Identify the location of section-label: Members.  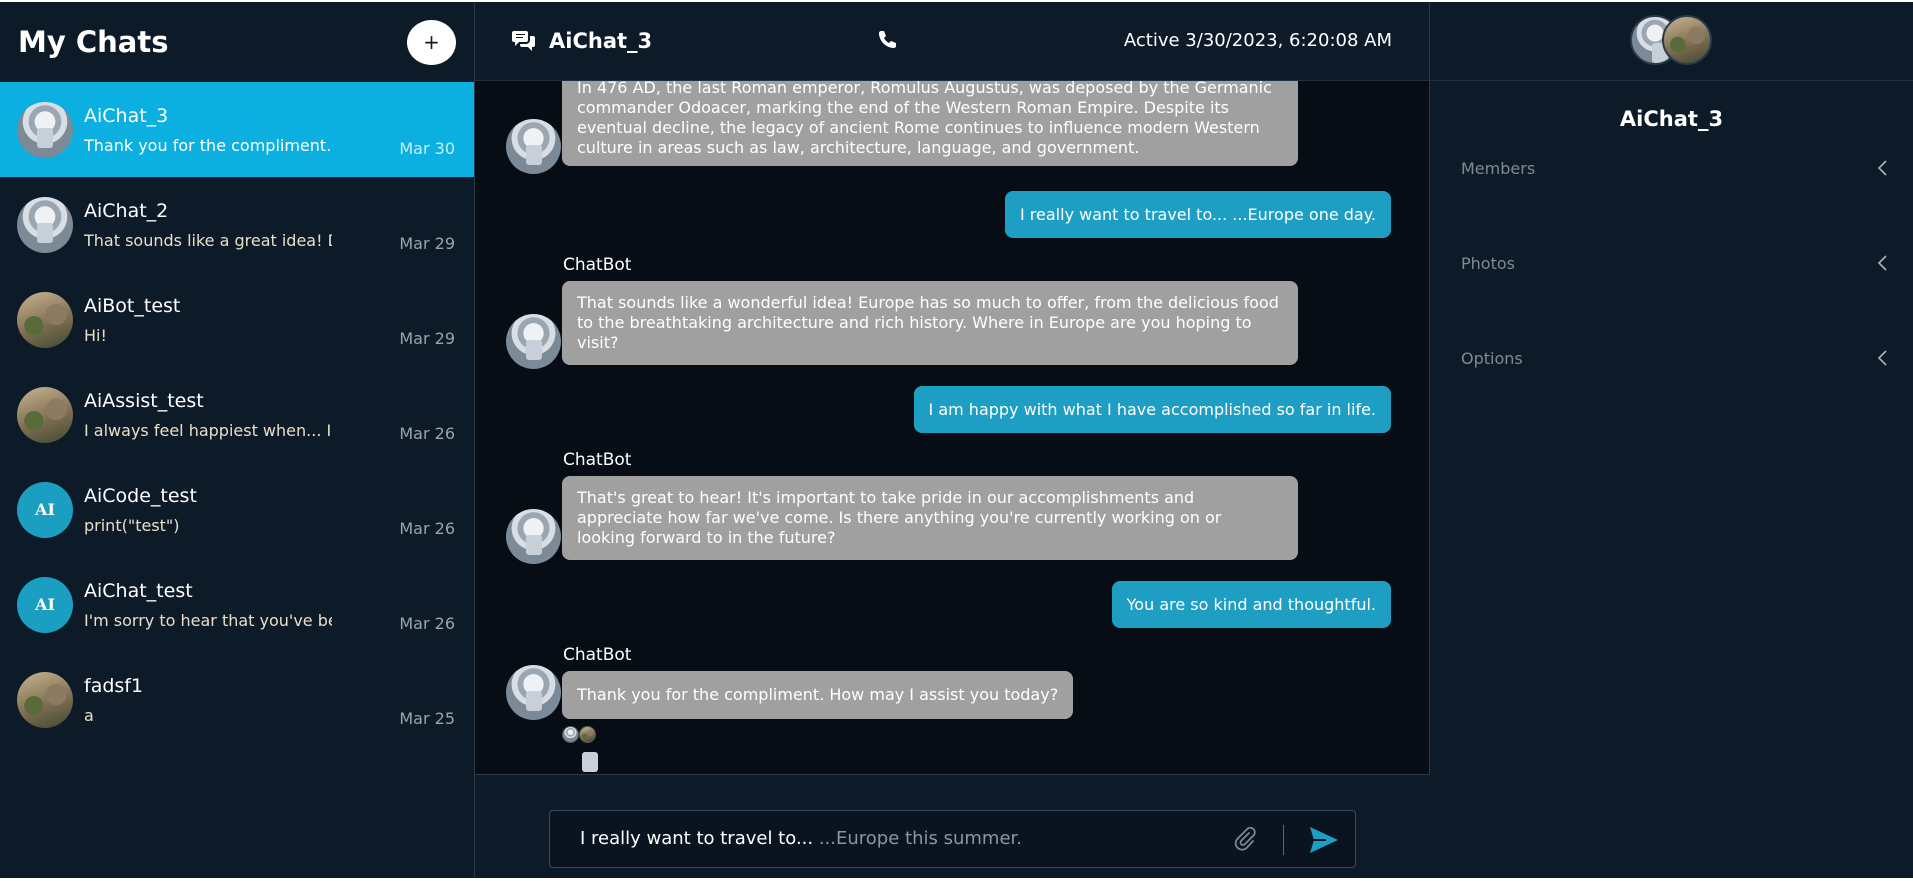
(1498, 168).